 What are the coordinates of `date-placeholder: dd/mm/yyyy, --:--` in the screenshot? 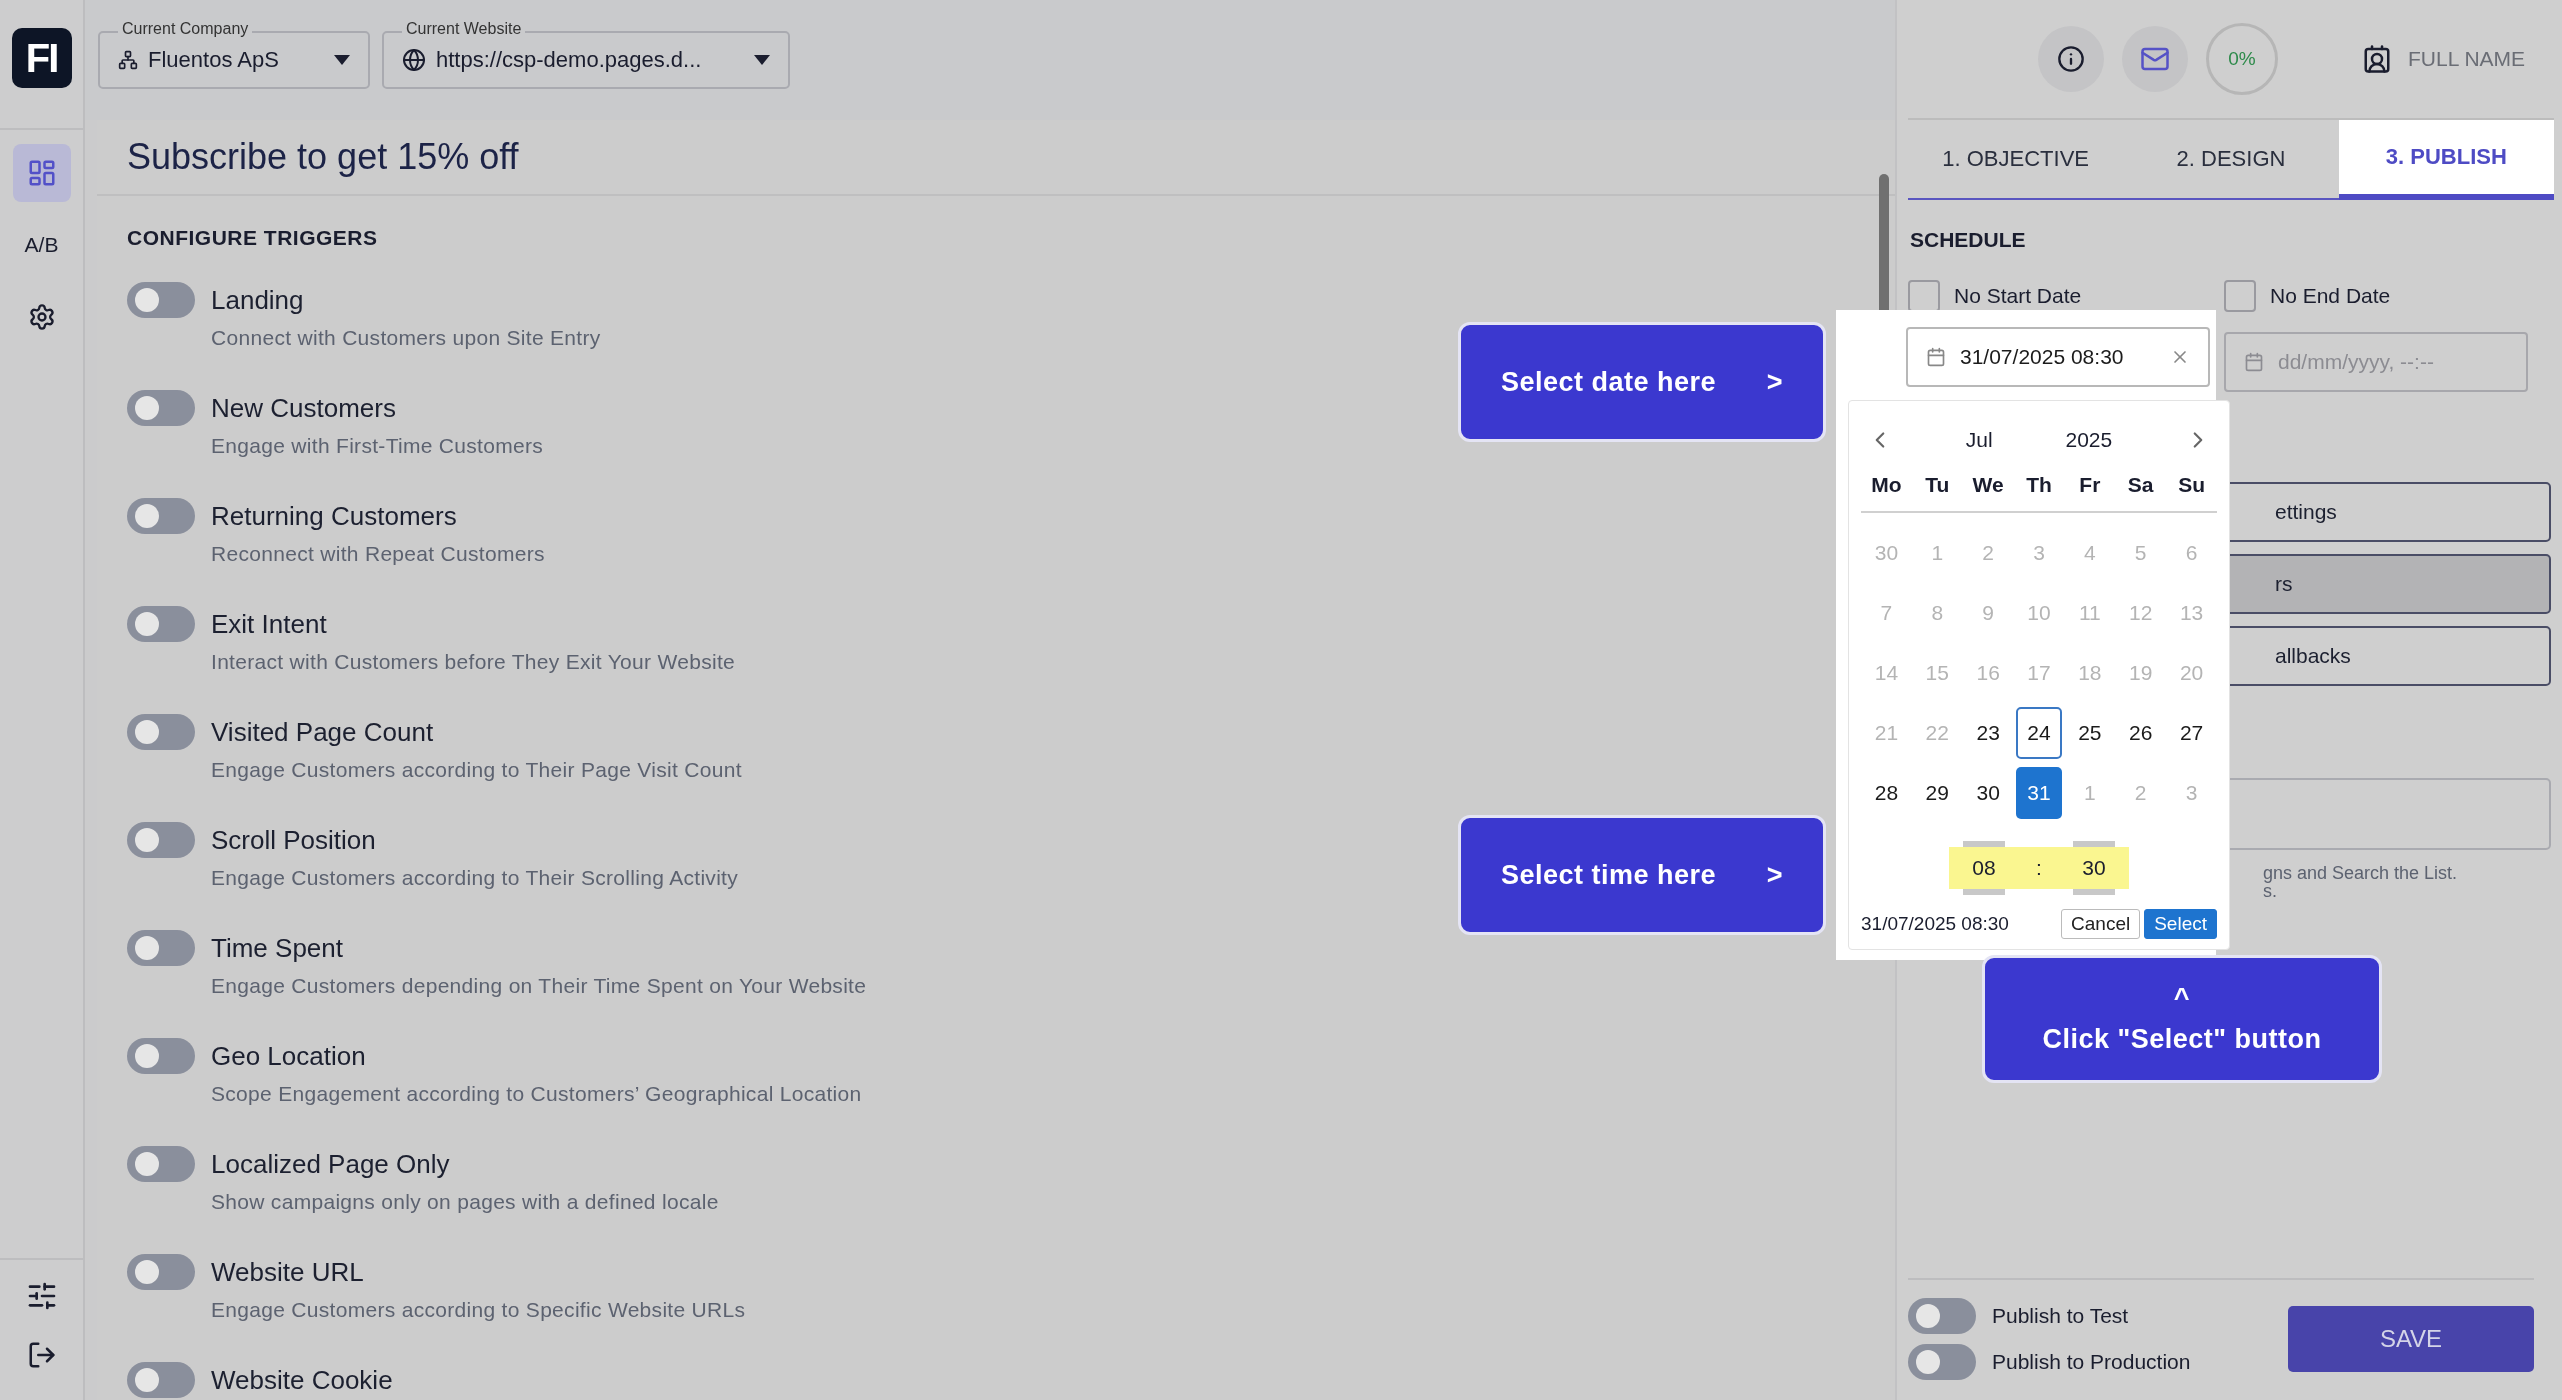 It's located at (2356, 362).